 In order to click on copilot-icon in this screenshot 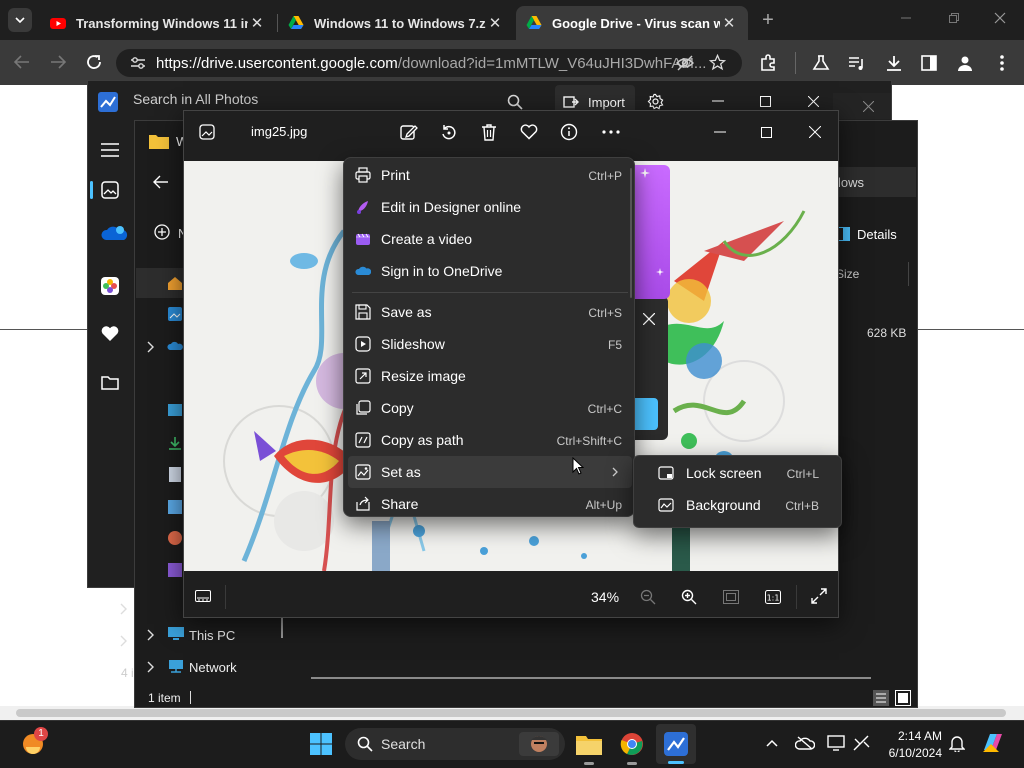, I will do `click(993, 743)`.